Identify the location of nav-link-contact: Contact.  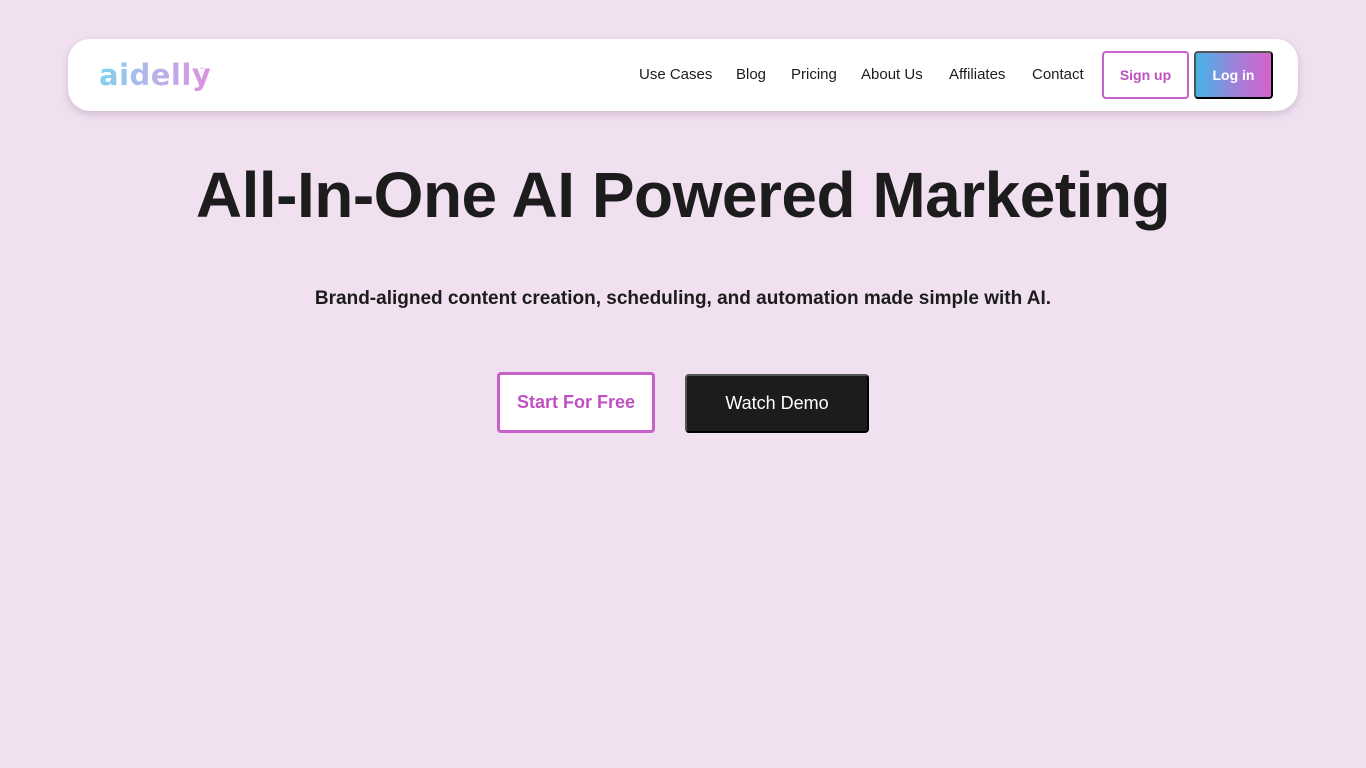
(1058, 75).